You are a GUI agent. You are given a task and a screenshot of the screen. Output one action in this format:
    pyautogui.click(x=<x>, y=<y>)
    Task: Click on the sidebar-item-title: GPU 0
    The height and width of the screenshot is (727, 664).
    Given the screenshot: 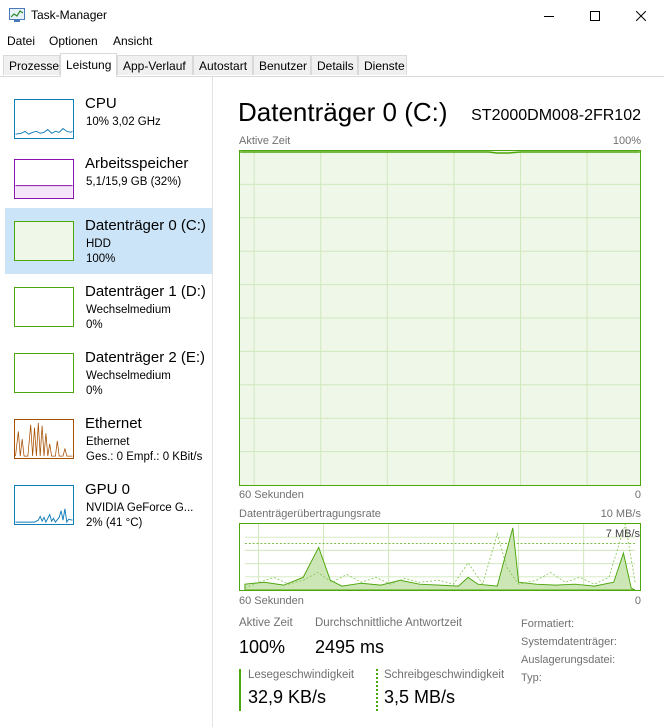 What is the action you would take?
    pyautogui.click(x=108, y=489)
    